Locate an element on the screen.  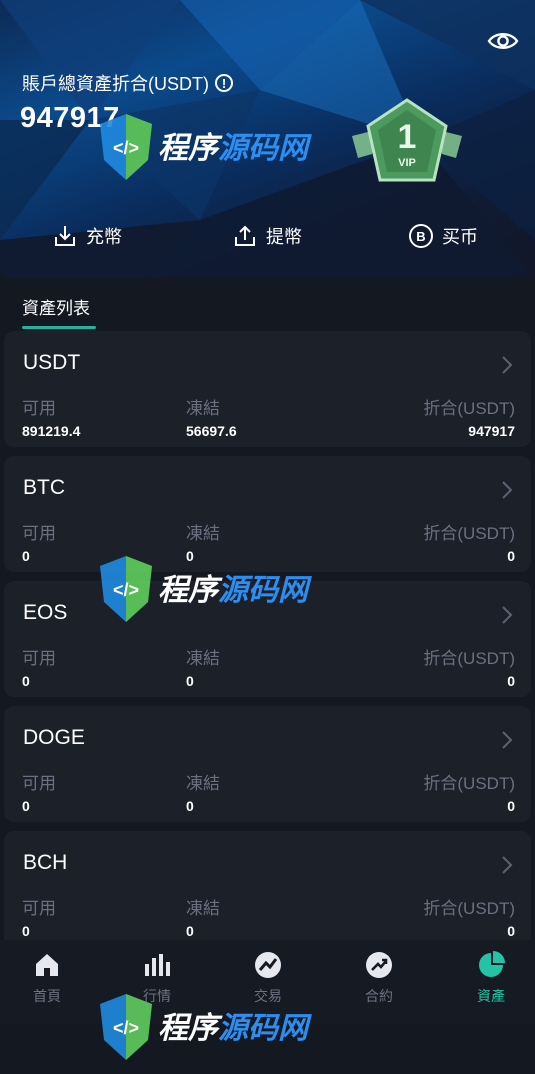
coin-name: BTC is located at coordinates (44, 487).